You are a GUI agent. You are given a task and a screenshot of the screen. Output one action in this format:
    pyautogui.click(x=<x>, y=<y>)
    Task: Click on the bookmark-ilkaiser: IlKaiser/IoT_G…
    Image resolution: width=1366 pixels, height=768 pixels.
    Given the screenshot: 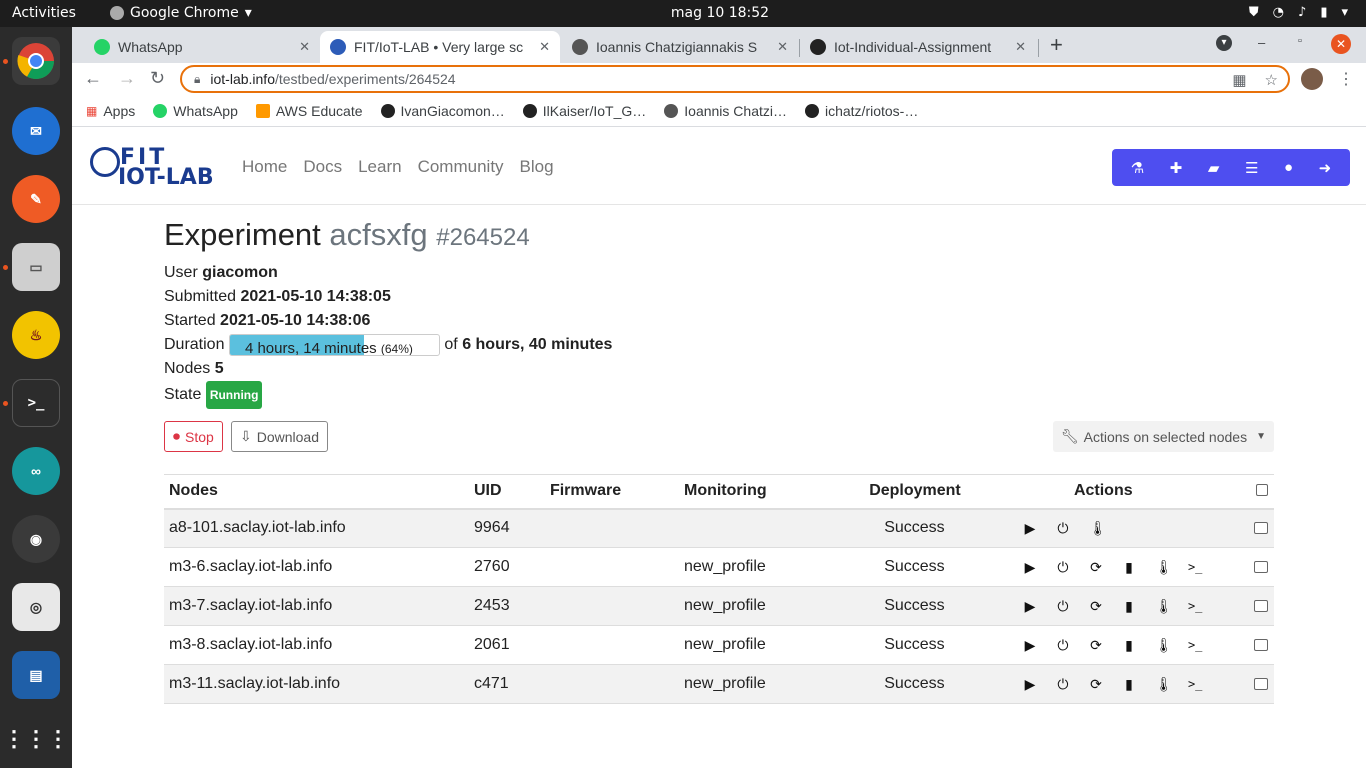 What is the action you would take?
    pyautogui.click(x=584, y=111)
    